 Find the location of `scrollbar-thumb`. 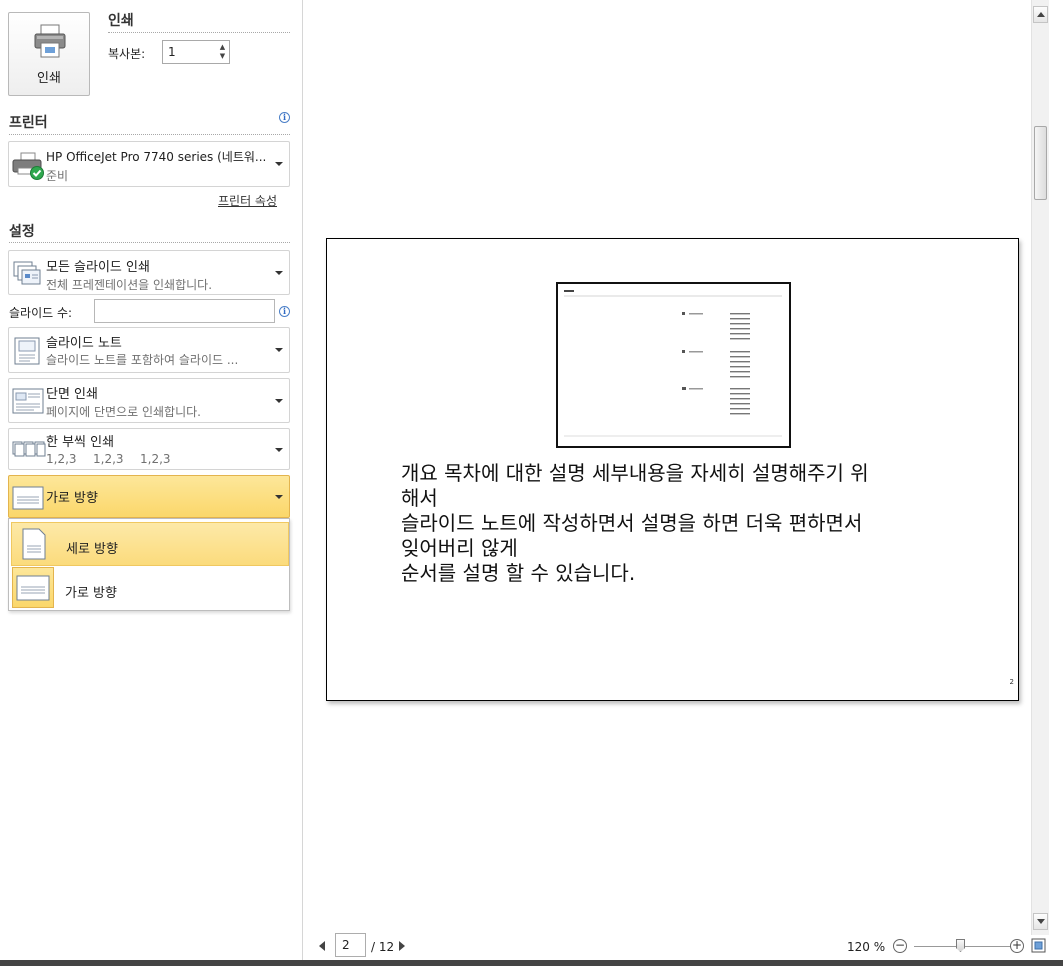

scrollbar-thumb is located at coordinates (1040, 163).